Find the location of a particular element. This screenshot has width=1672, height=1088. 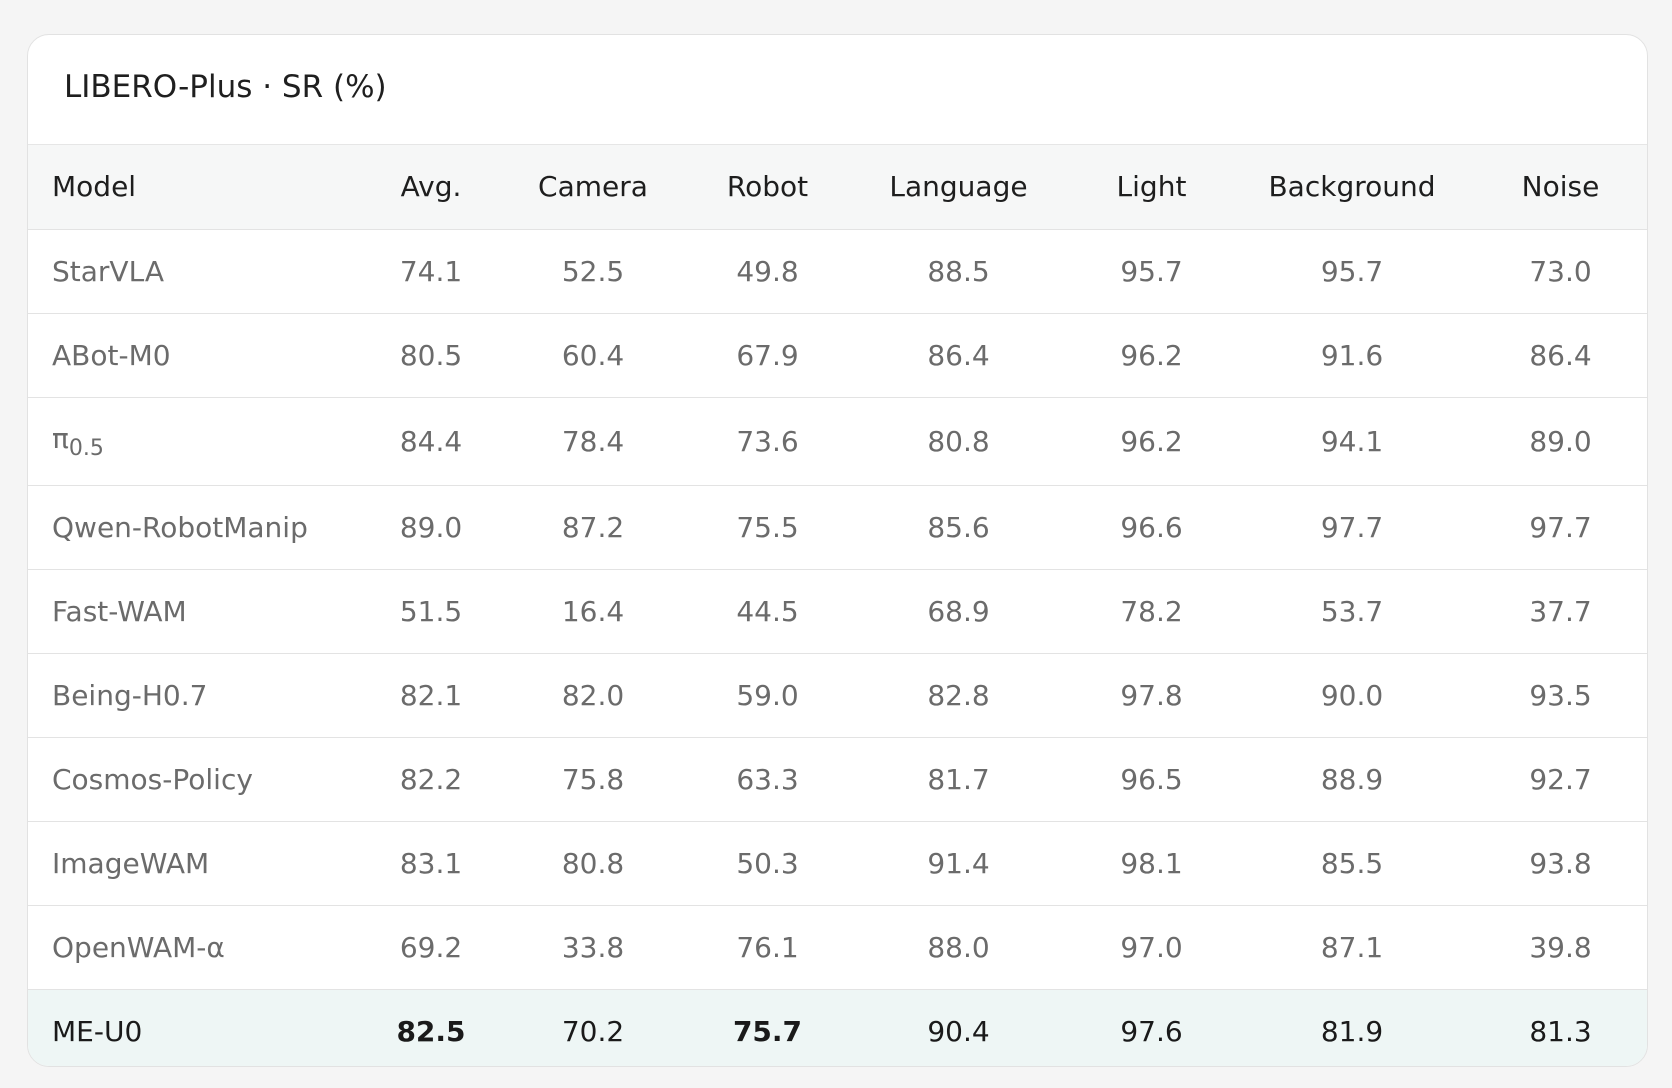

cell-language: 90.4 is located at coordinates (958, 1031).